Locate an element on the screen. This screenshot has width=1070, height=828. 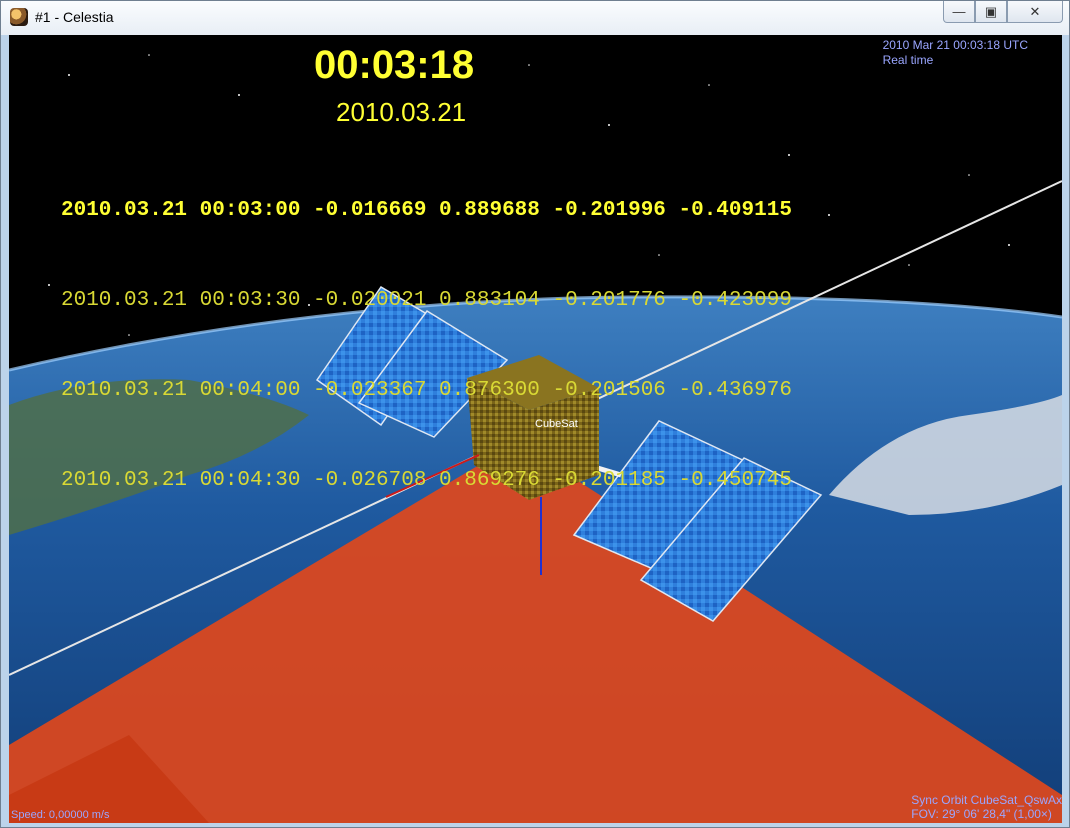
maximize-icon: ▣ is located at coordinates (991, 11).